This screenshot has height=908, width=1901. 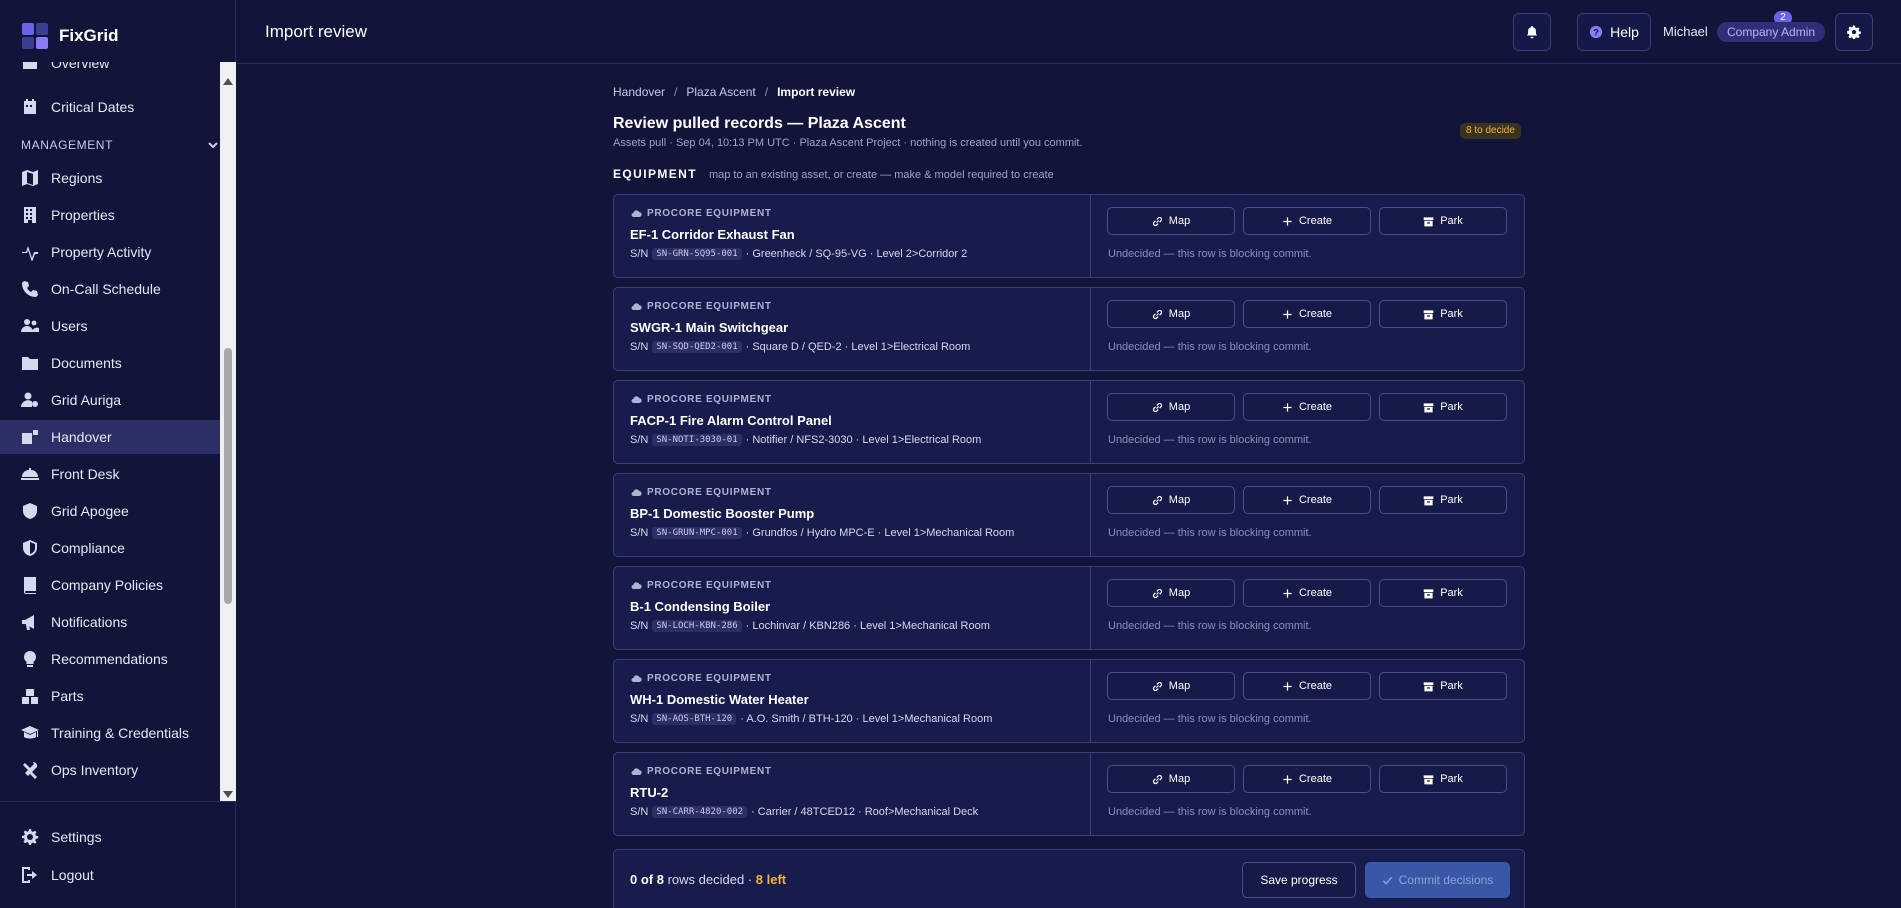 I want to click on sidebar-item-label: Users, so click(x=69, y=326).